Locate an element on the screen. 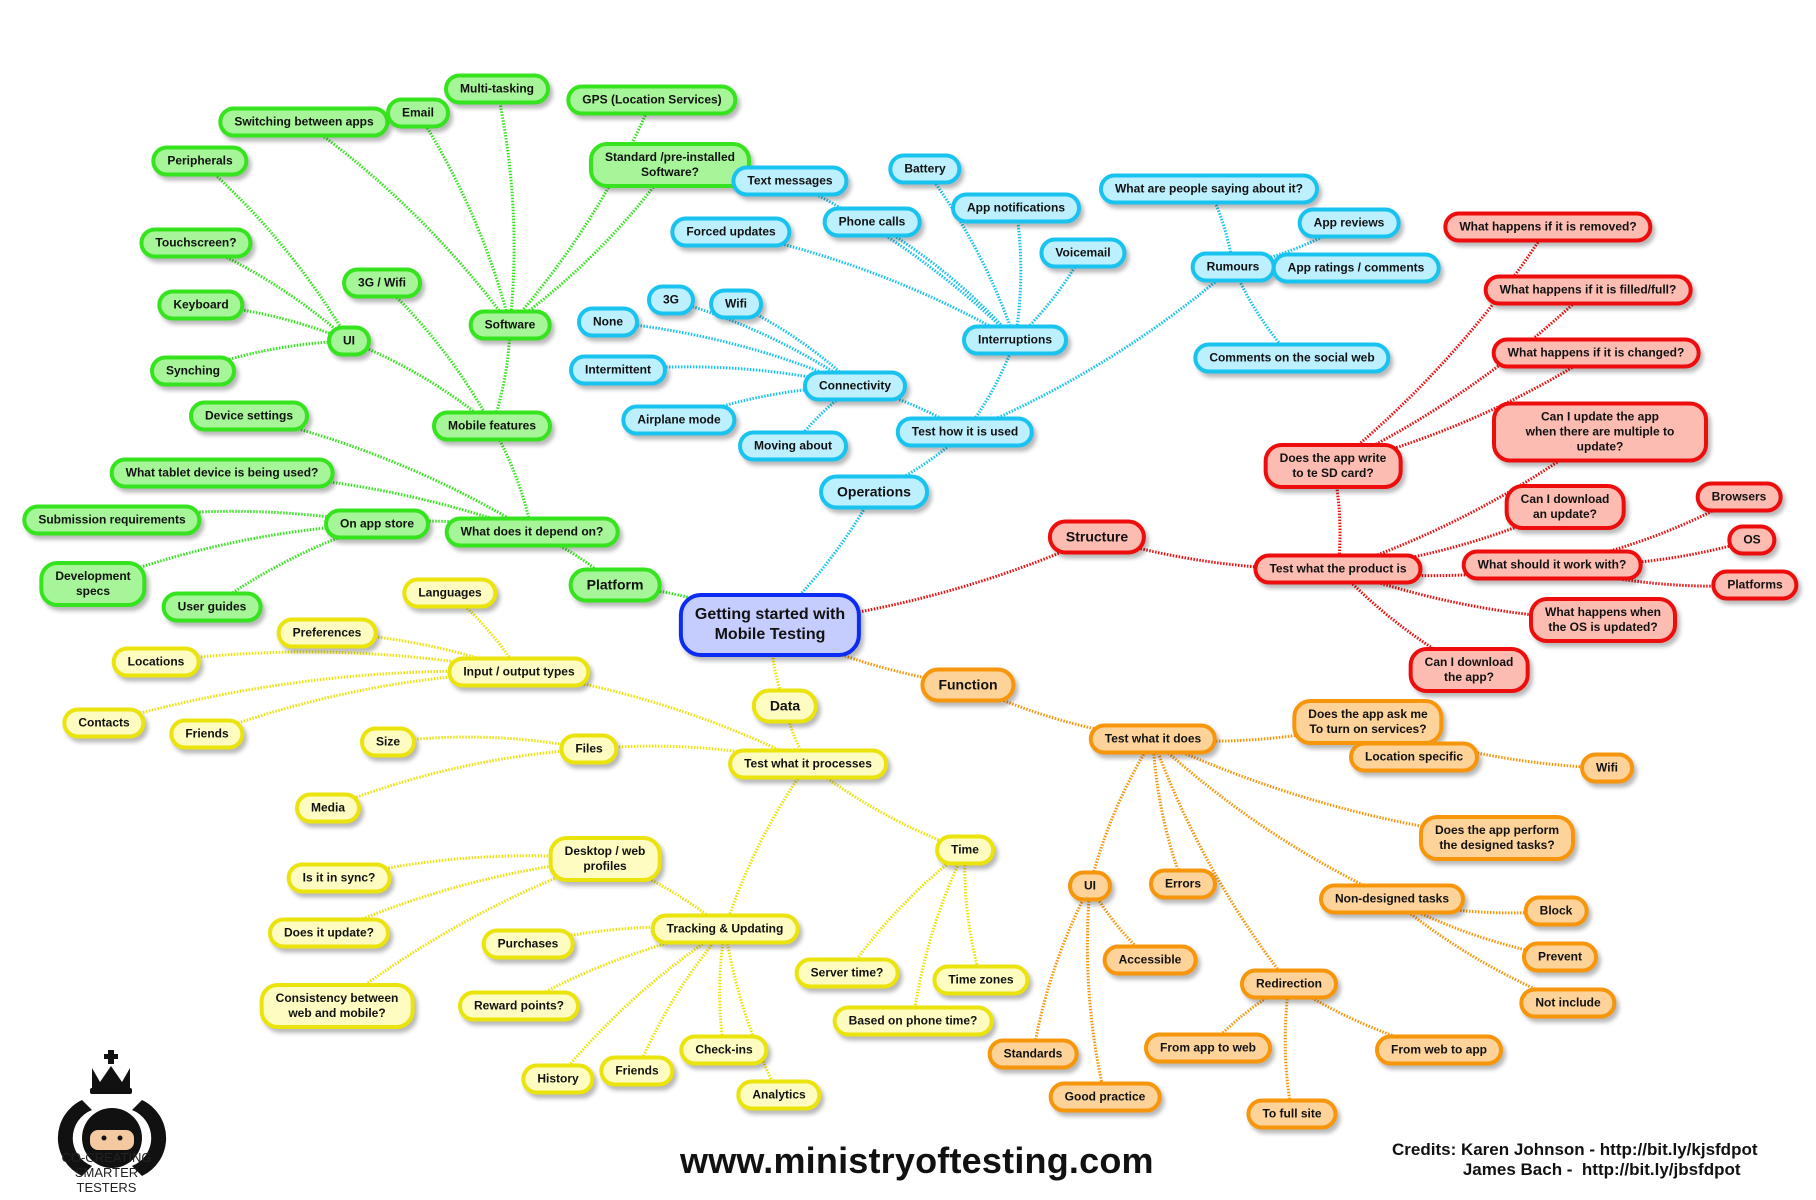  topic-node-contacts: Contacts is located at coordinates (104, 723).